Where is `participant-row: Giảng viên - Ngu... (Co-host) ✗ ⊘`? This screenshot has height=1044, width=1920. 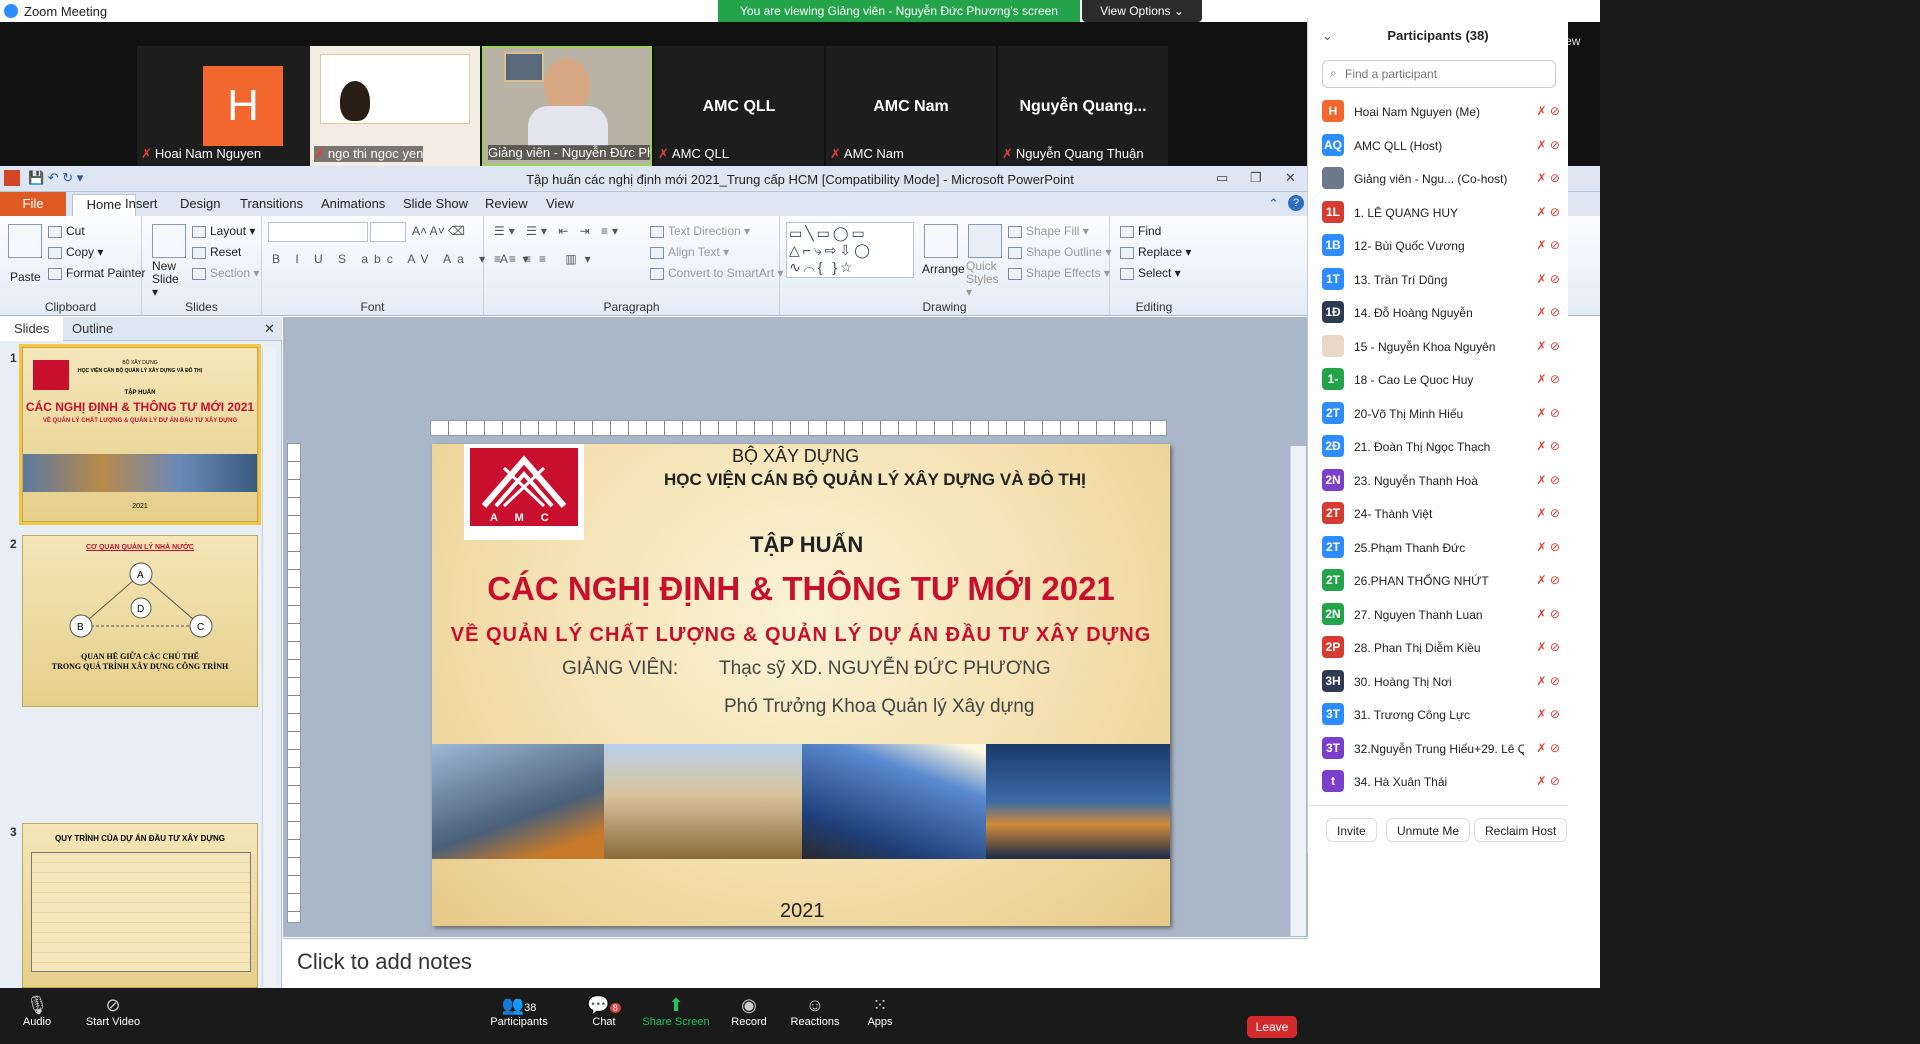 participant-row: Giảng viên - Ngu... (Co-host) ✗ ⊘ is located at coordinates (1442, 179).